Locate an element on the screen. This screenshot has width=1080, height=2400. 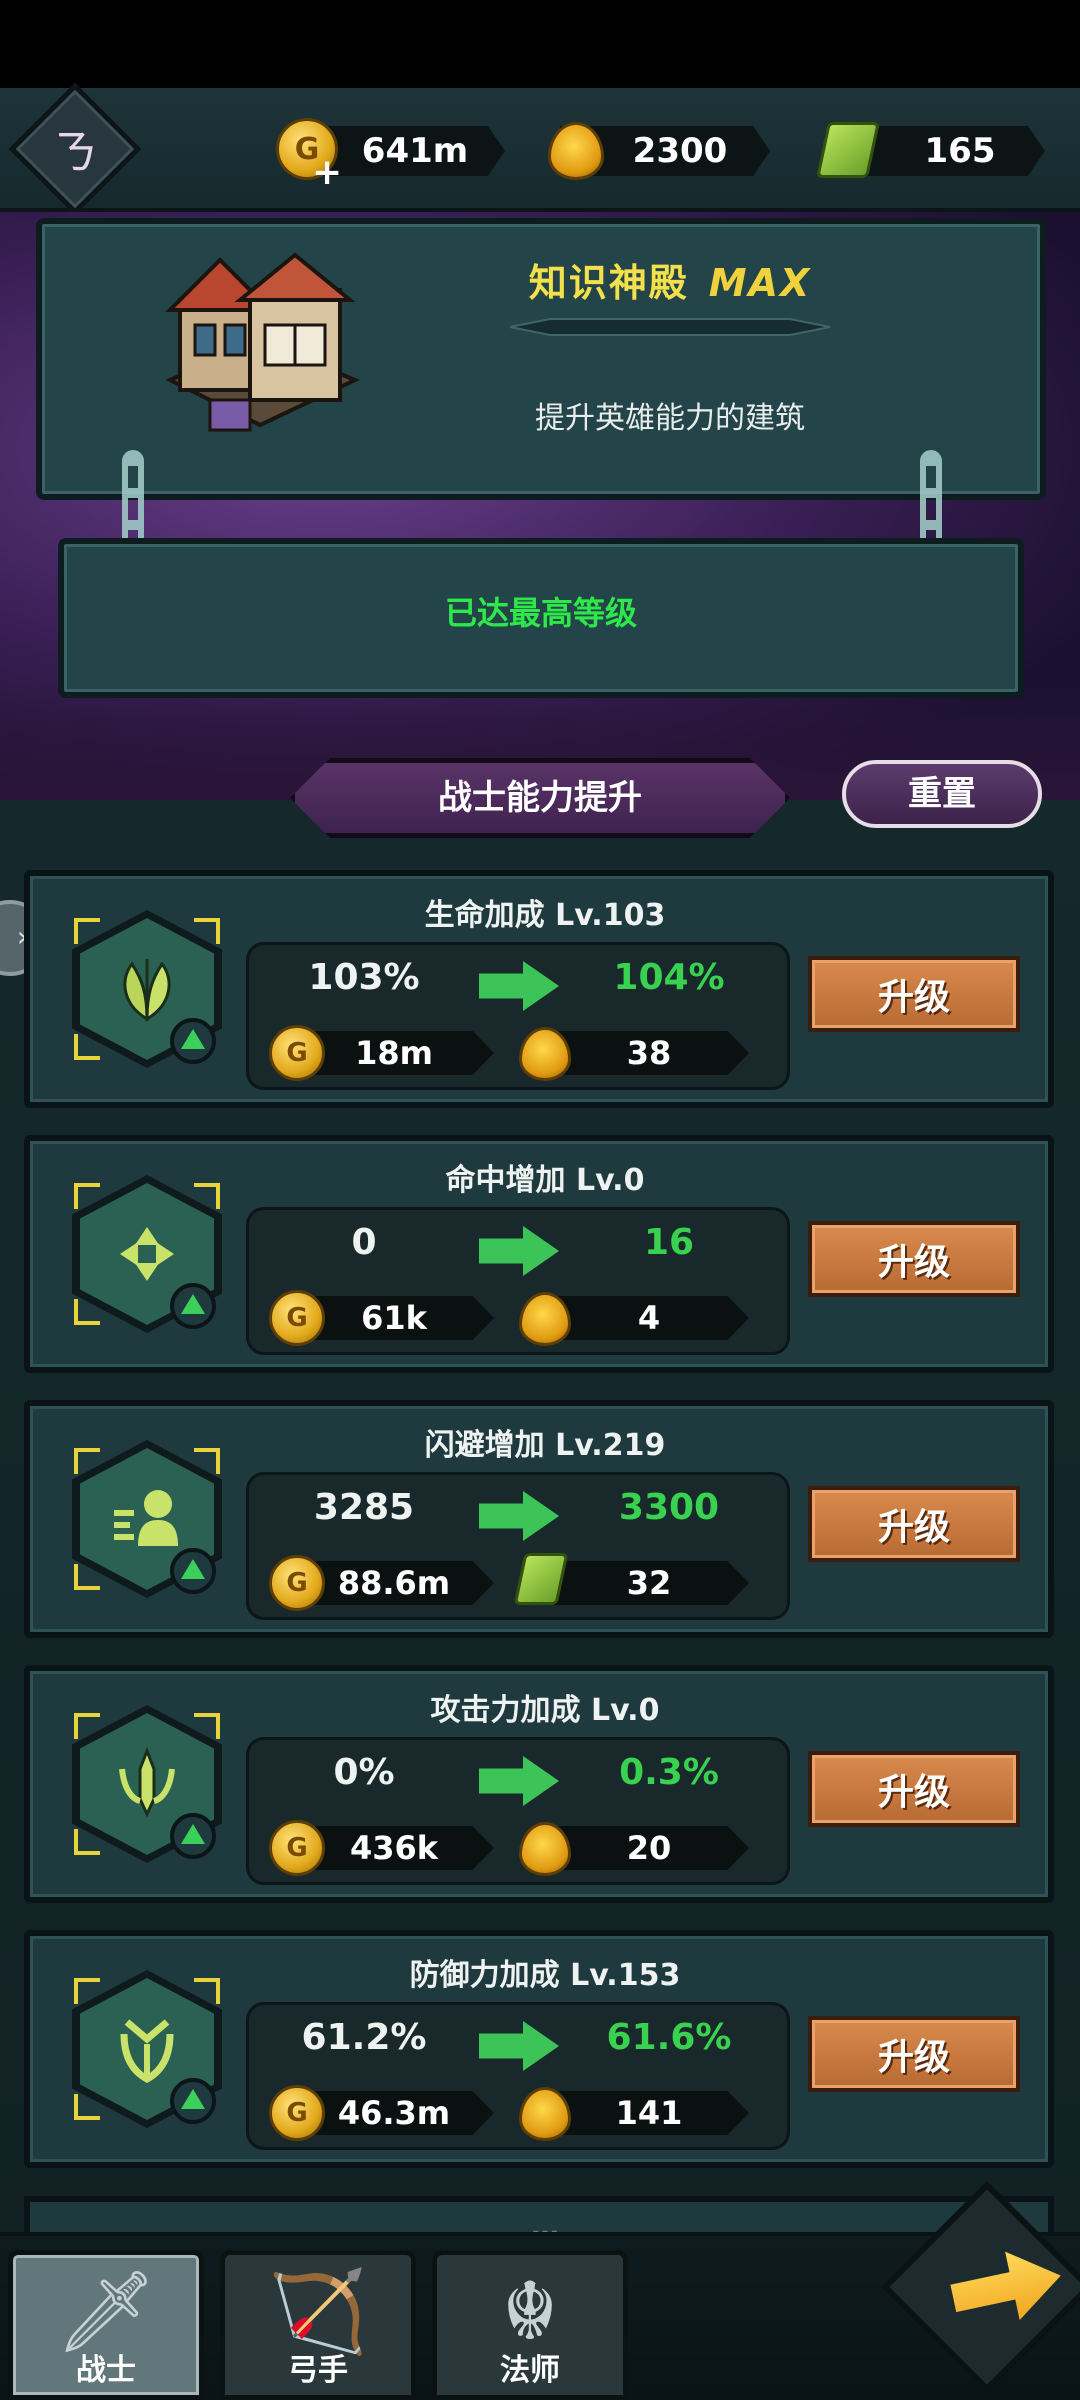
upgrade-card: 防御力加成 Lv.153 61.2% 61.6% G 46.3m 141 升级 is located at coordinates (539, 2049).